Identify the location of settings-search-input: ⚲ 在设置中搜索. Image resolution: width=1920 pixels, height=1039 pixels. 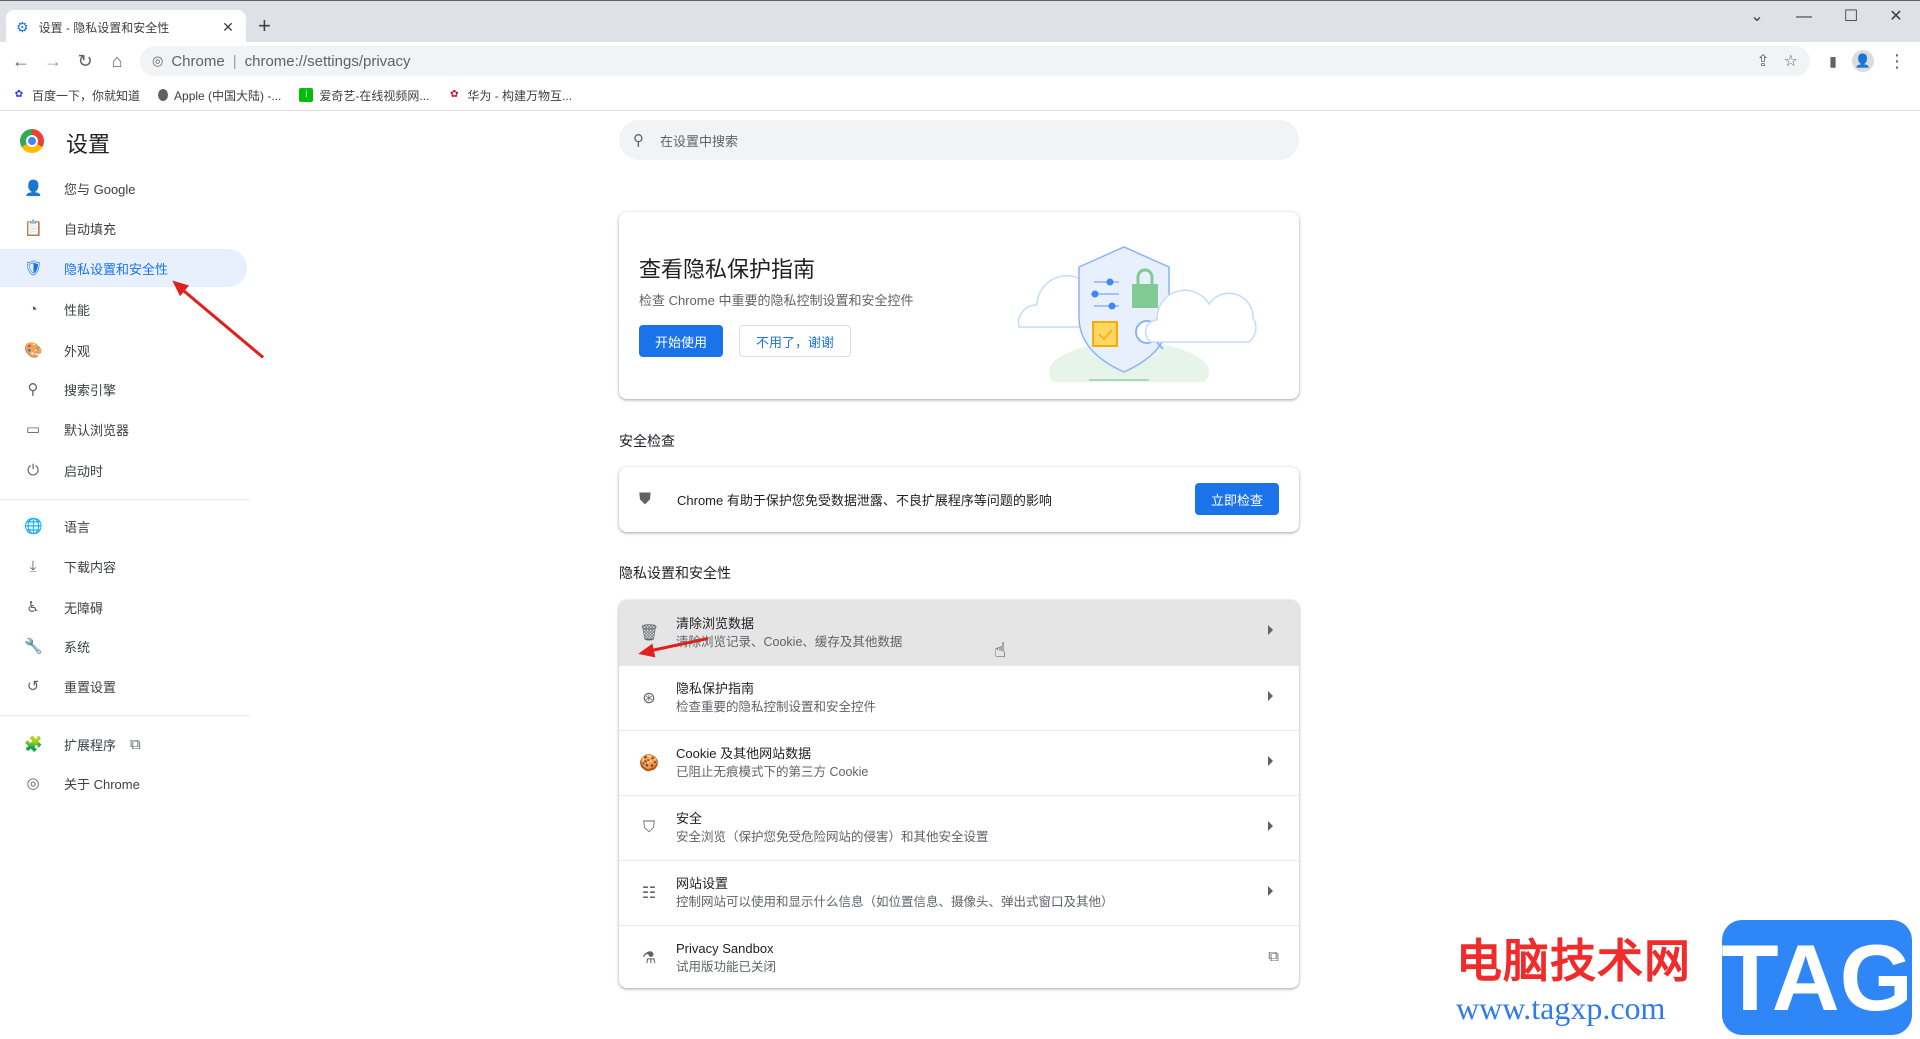
(959, 140).